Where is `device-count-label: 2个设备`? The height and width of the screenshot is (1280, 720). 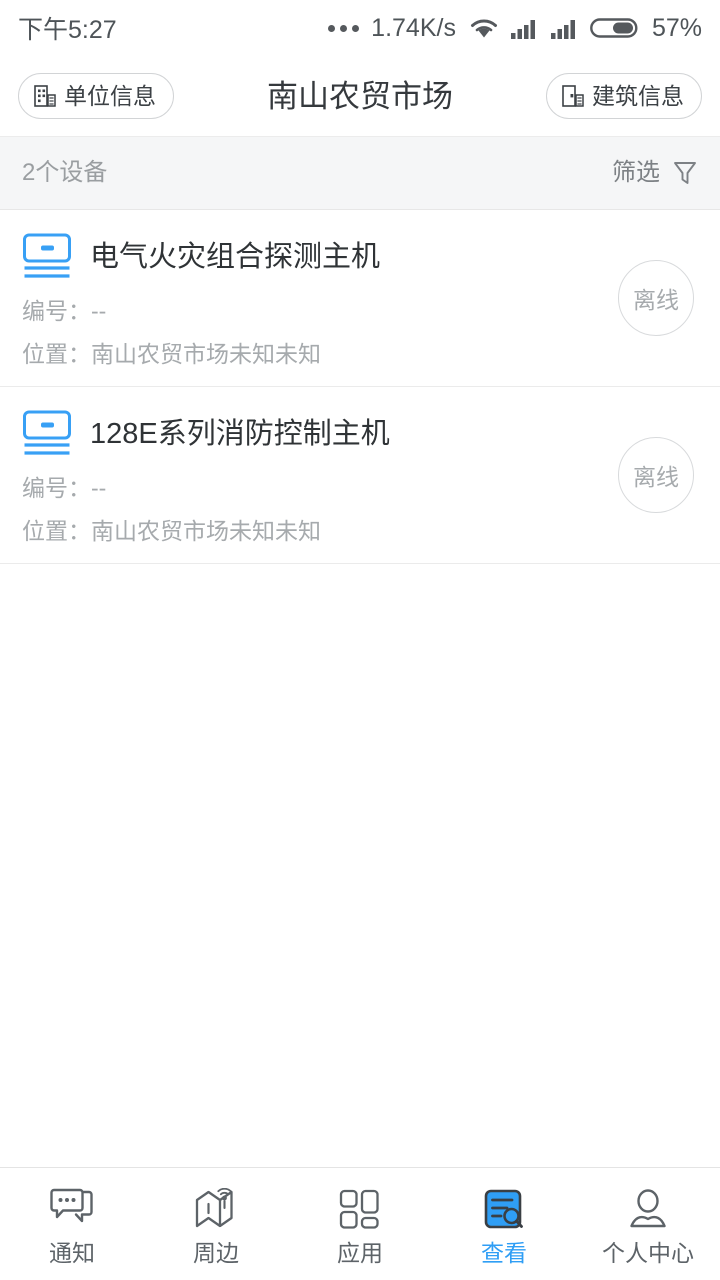 device-count-label: 2个设备 is located at coordinates (65, 172).